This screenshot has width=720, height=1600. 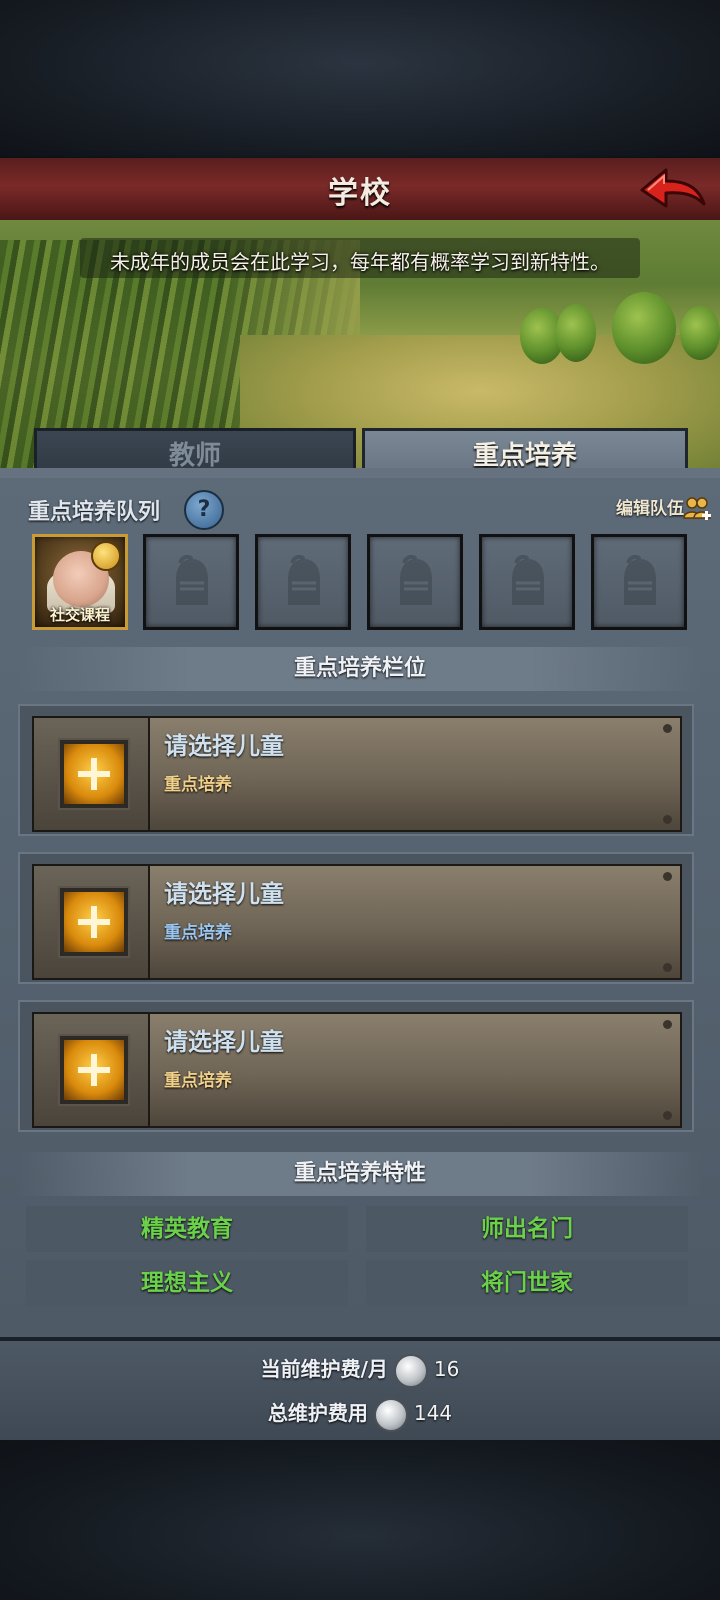 What do you see at coordinates (106, 556) in the screenshot?
I see `swap-icon` at bounding box center [106, 556].